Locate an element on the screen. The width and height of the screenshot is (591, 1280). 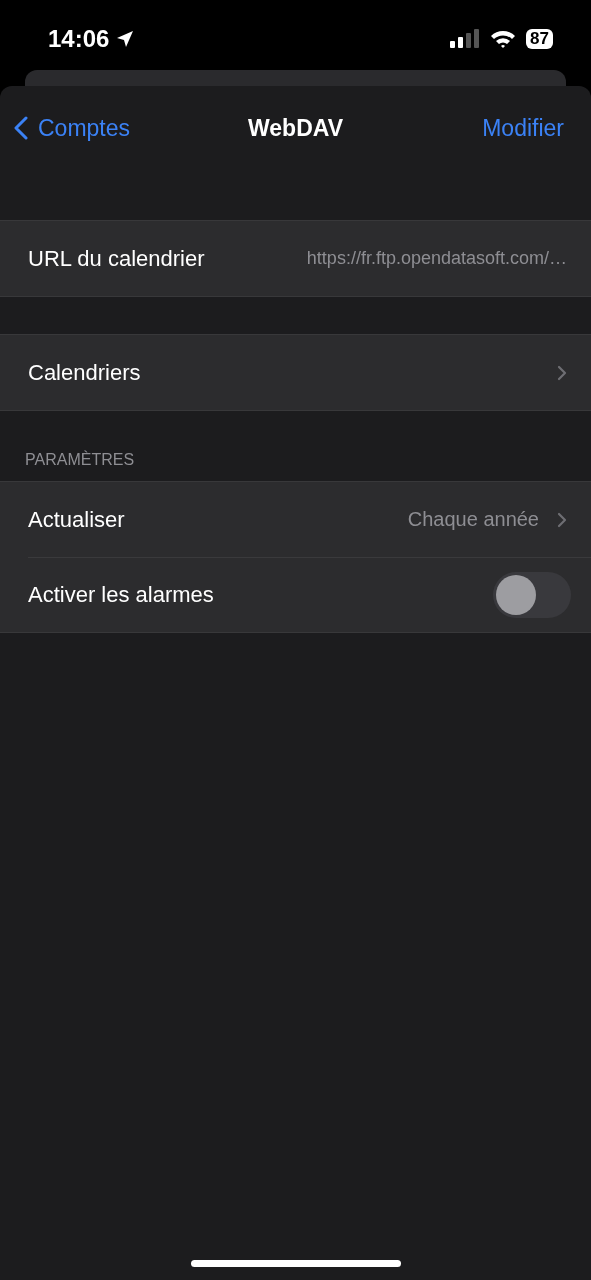
back-label: Comptes is located at coordinates (84, 128).